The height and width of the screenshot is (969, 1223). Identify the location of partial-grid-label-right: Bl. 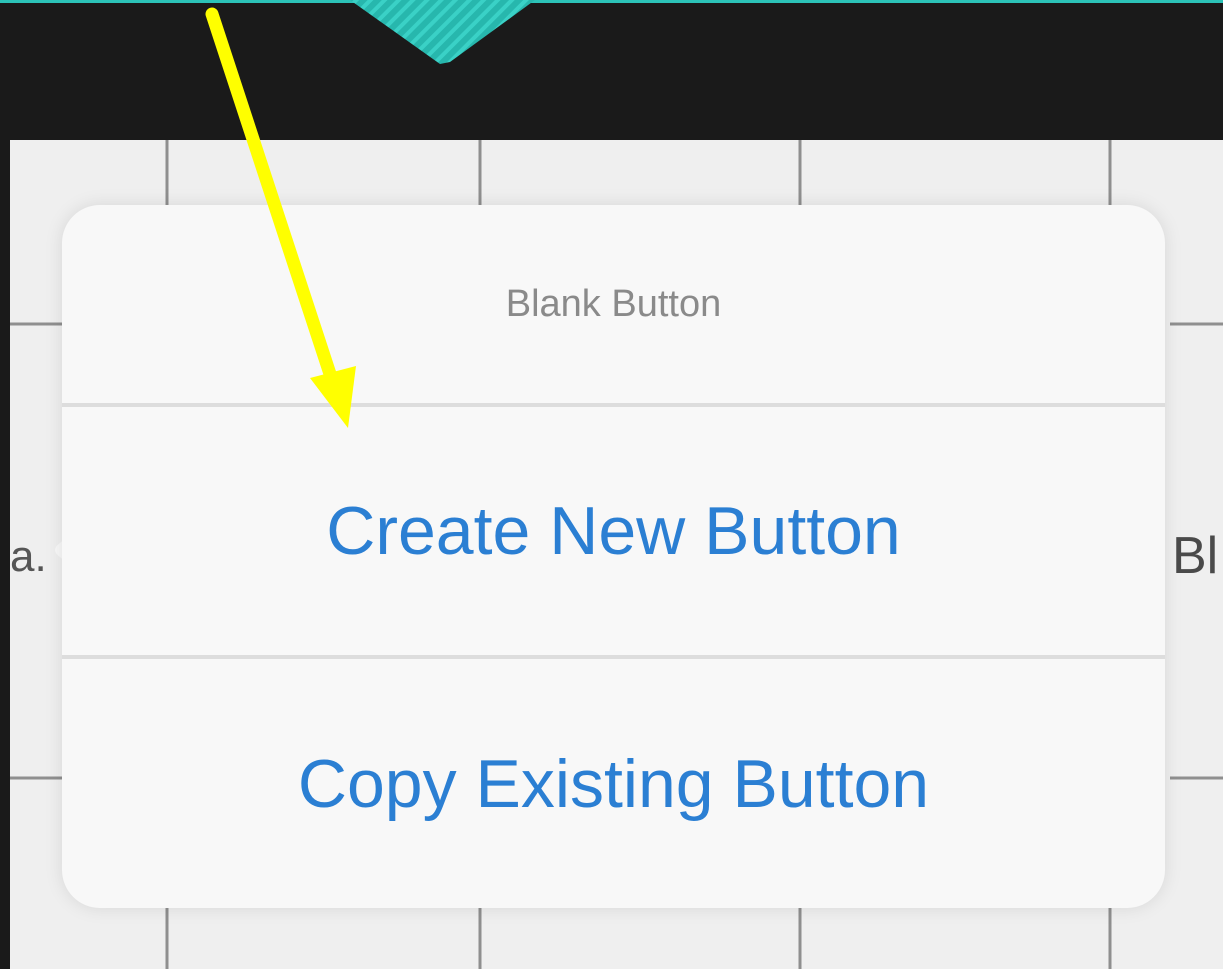
(1195, 556).